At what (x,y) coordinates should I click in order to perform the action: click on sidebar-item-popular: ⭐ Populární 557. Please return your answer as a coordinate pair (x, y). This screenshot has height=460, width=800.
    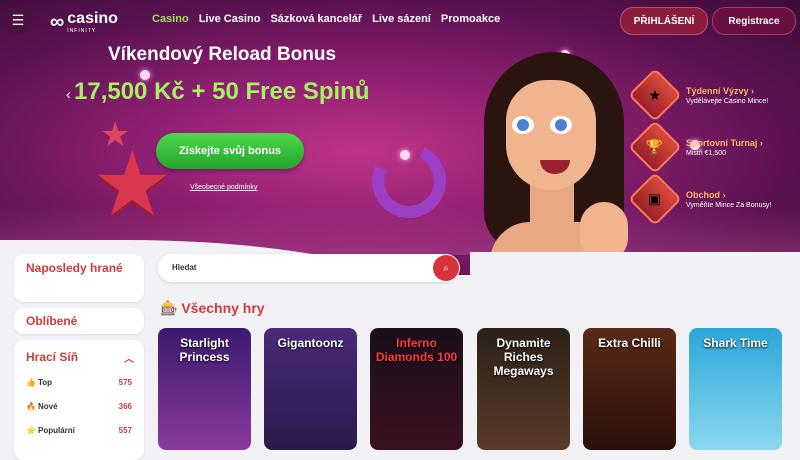
    Looking at the image, I should click on (79, 430).